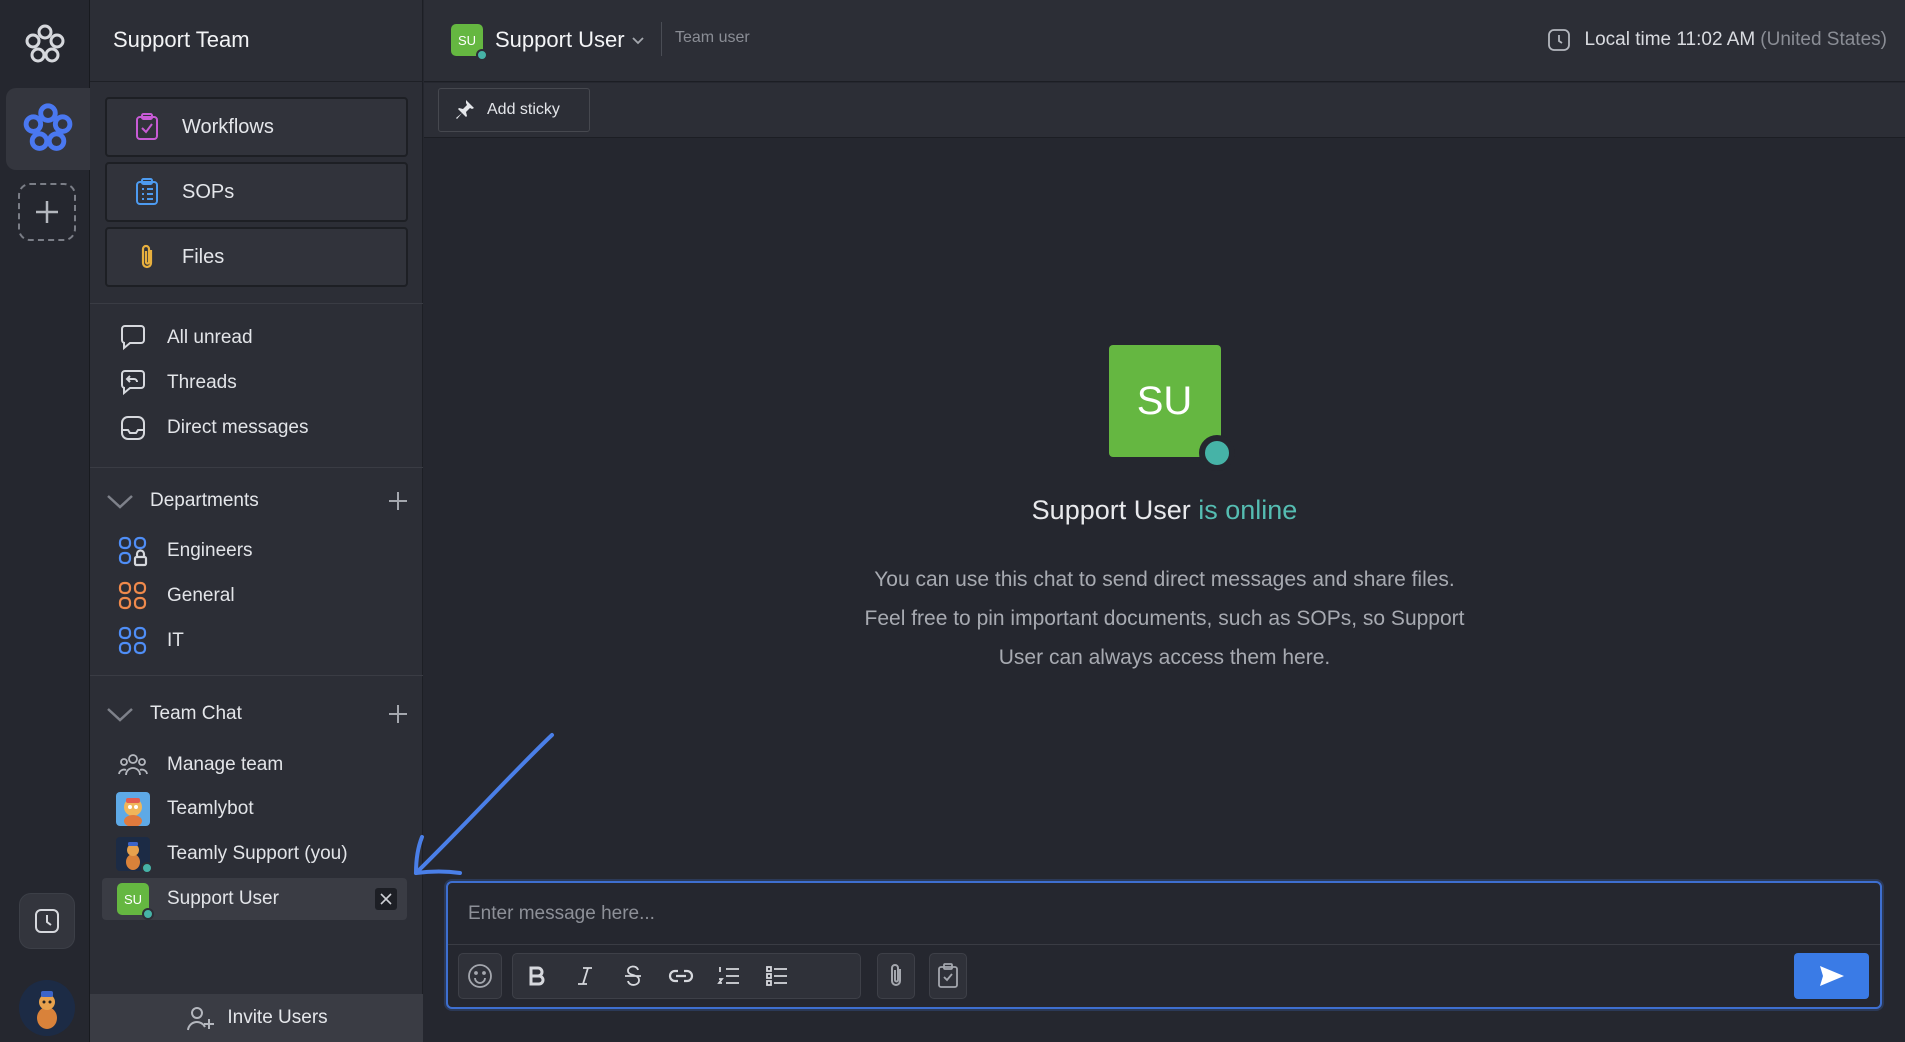  Describe the element at coordinates (465, 109) in the screenshot. I see `pin-icon` at that location.